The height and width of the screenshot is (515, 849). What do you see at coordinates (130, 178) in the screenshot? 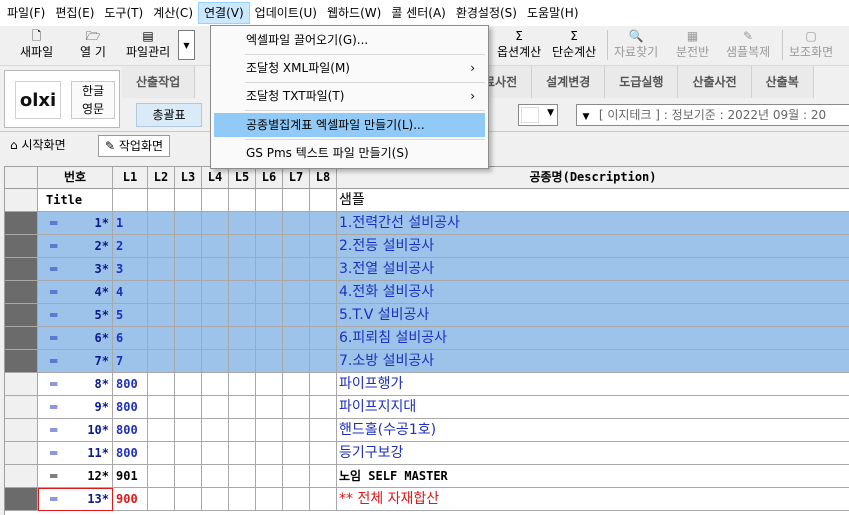
I see `header-l1: L1` at bounding box center [130, 178].